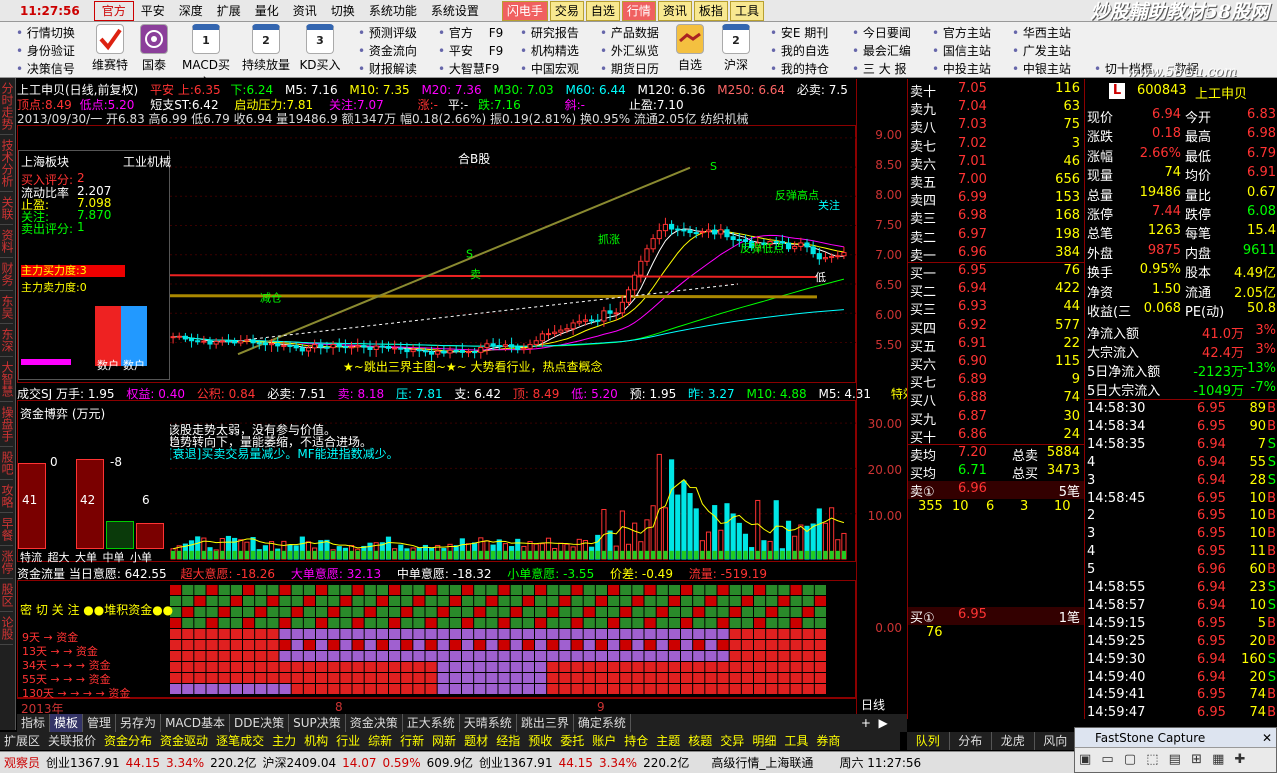 This screenshot has width=1277, height=773. What do you see at coordinates (412, 741) in the screenshot?
I see `function-tab-9: 行新` at bounding box center [412, 741].